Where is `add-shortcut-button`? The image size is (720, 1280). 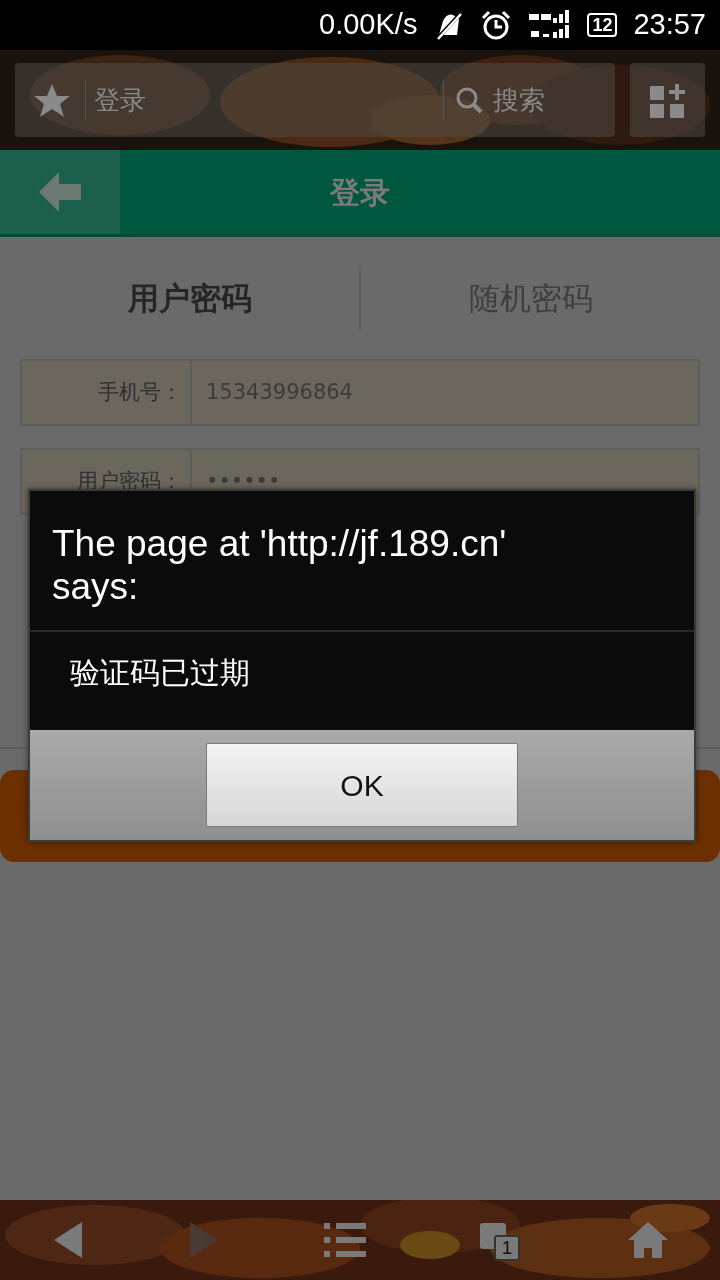
add-shortcut-button is located at coordinates (667, 100).